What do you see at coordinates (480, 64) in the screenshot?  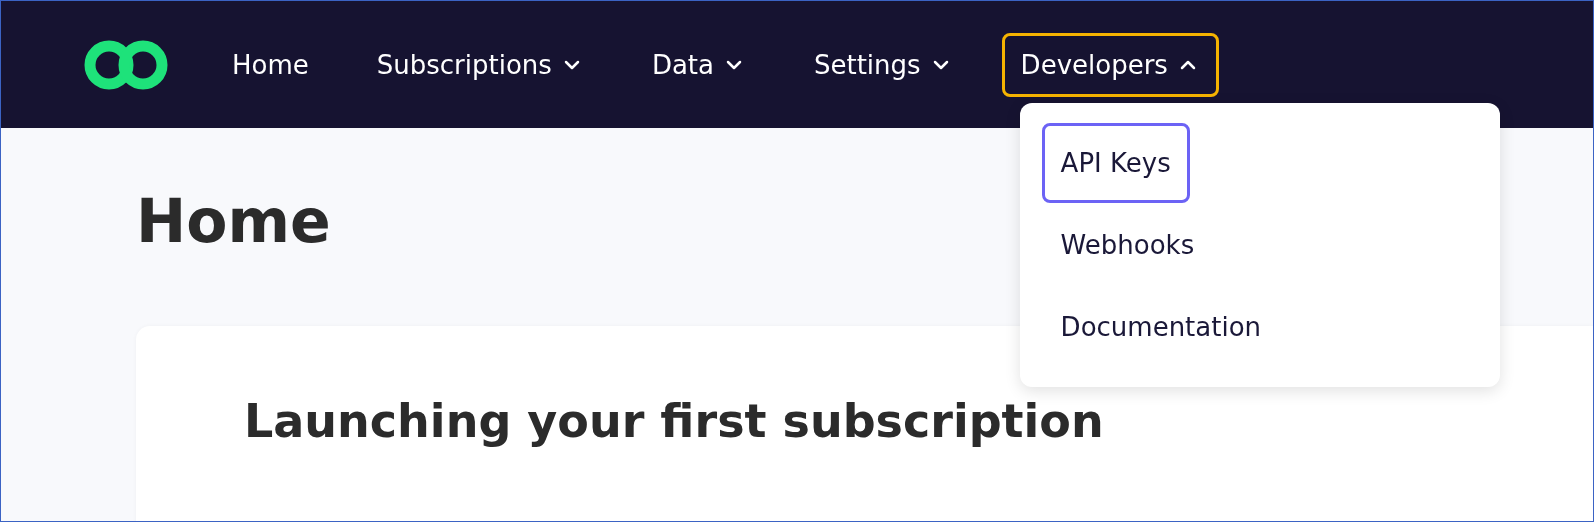 I see `nav-menu-item: Subscriptions` at bounding box center [480, 64].